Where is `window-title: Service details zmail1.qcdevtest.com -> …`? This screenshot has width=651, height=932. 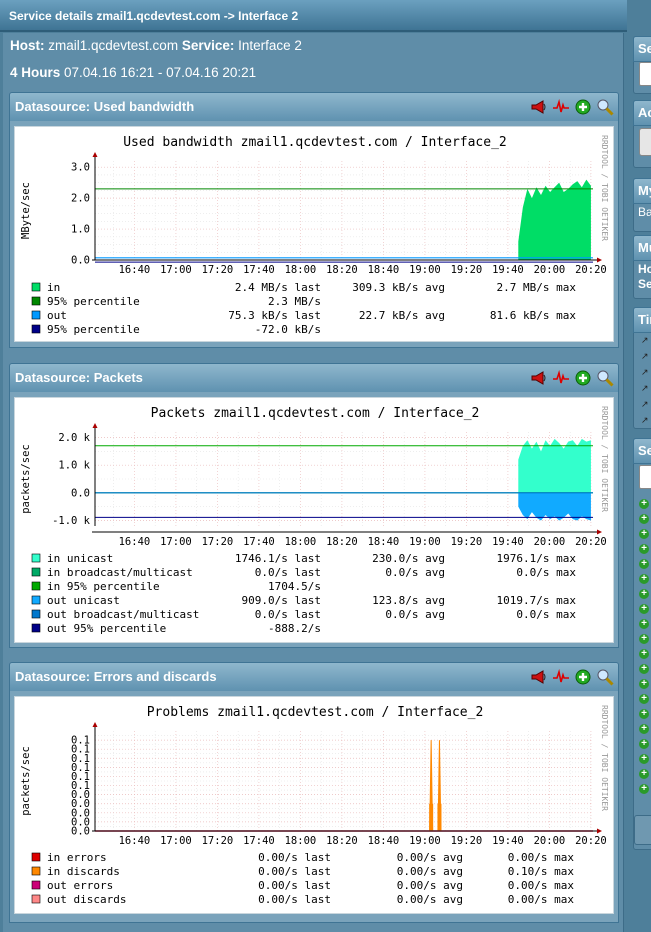 window-title: Service details zmail1.qcdevtest.com -> … is located at coordinates (154, 16).